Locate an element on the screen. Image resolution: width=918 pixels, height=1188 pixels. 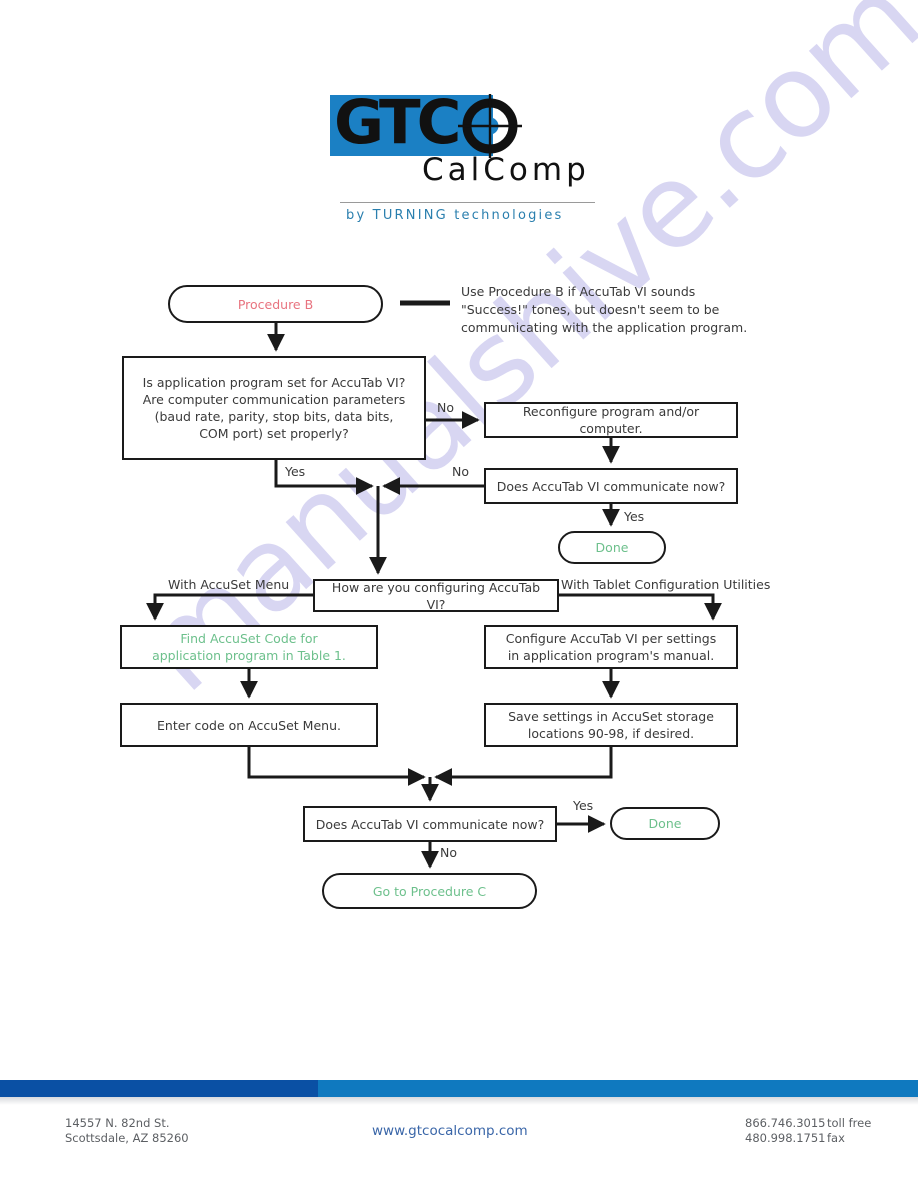
footer-fax-label: fax is located at coordinates (836, 1138).